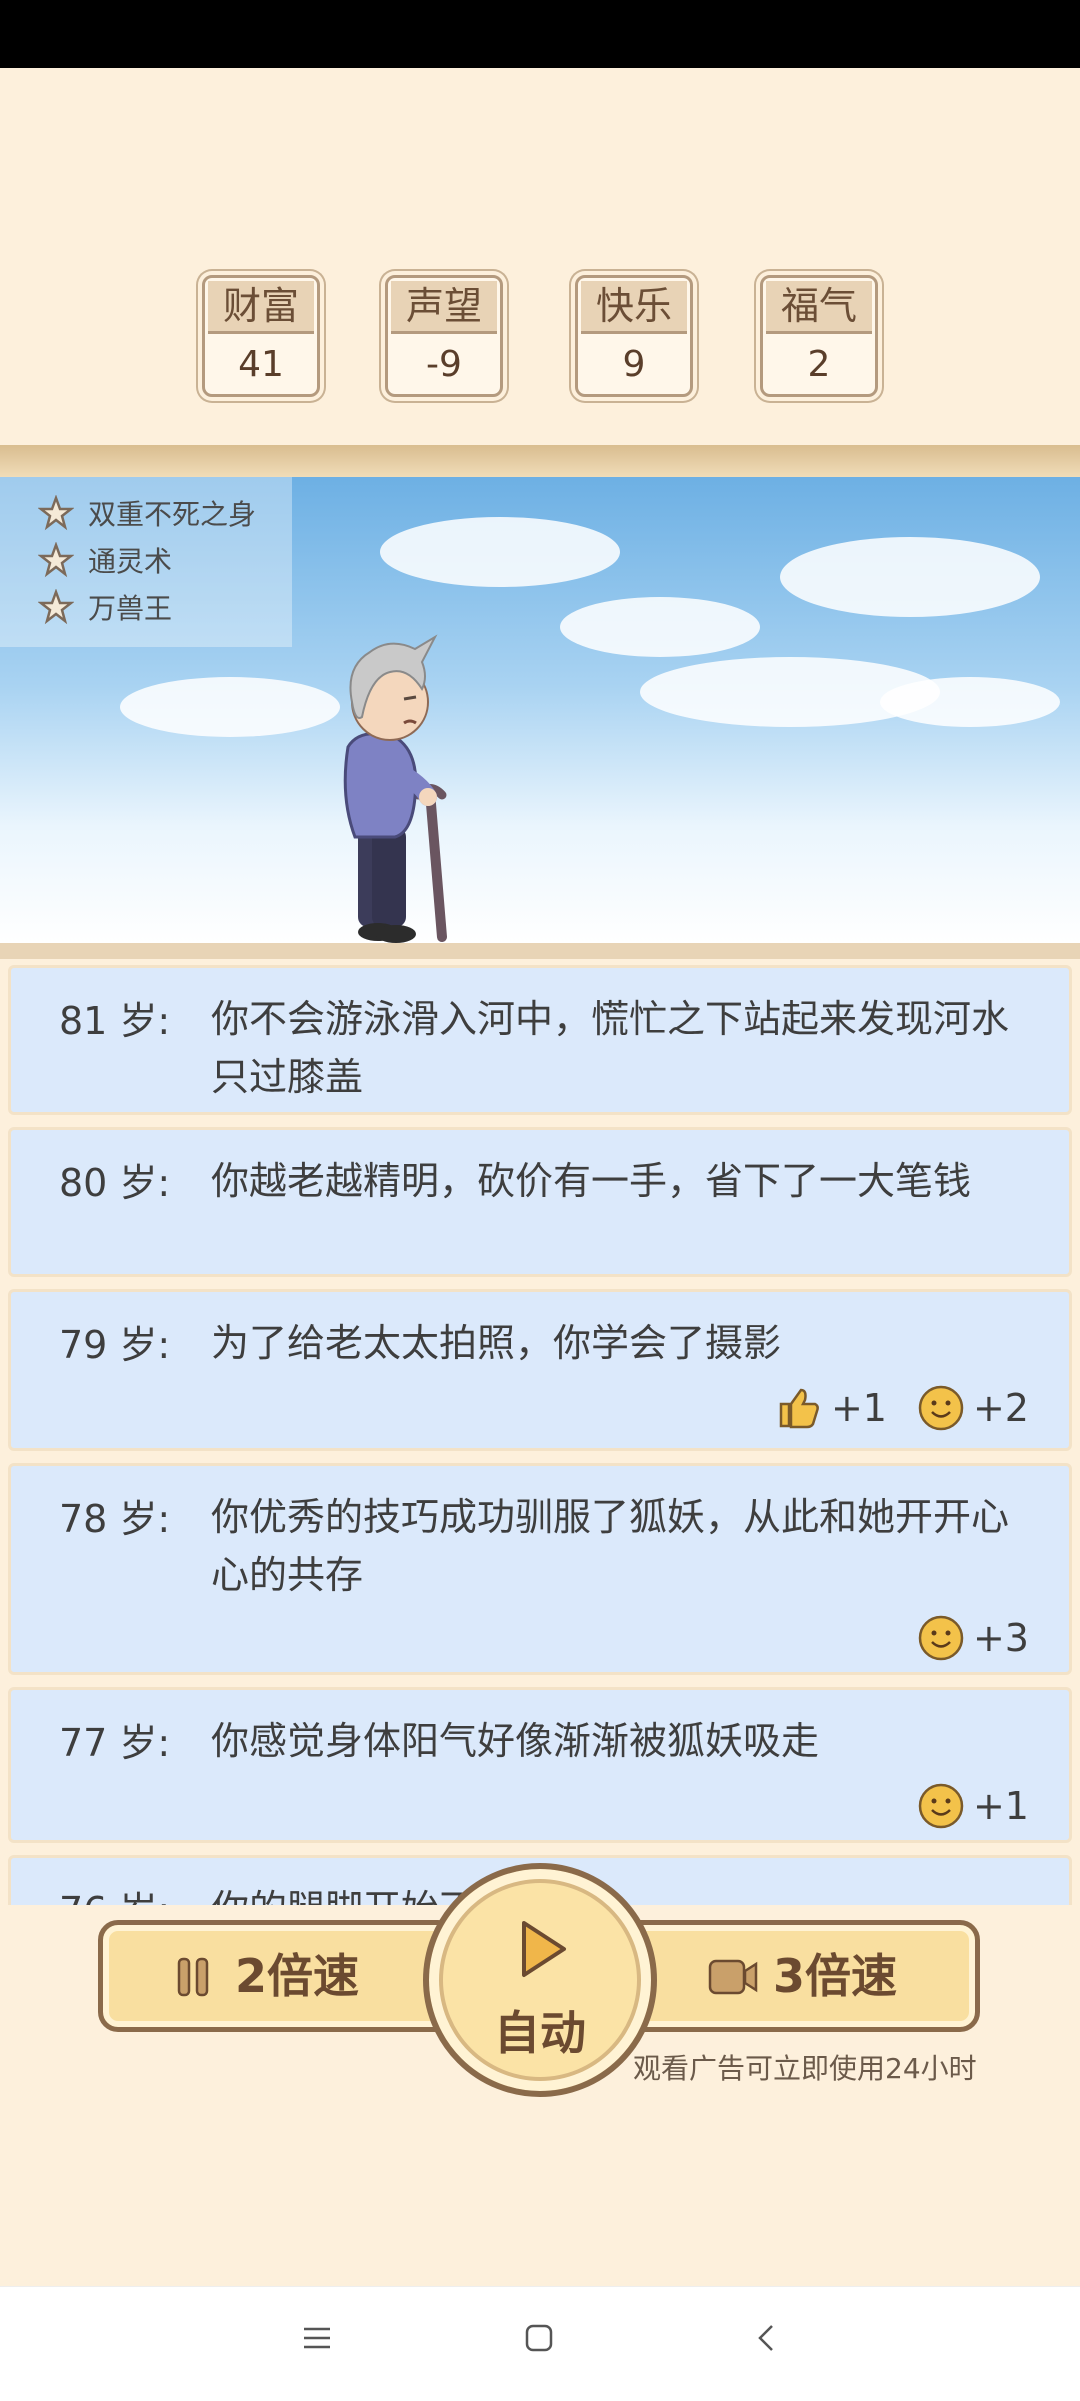 Image resolution: width=1080 pixels, height=2401 pixels. What do you see at coordinates (540, 34) in the screenshot?
I see `status-bar` at bounding box center [540, 34].